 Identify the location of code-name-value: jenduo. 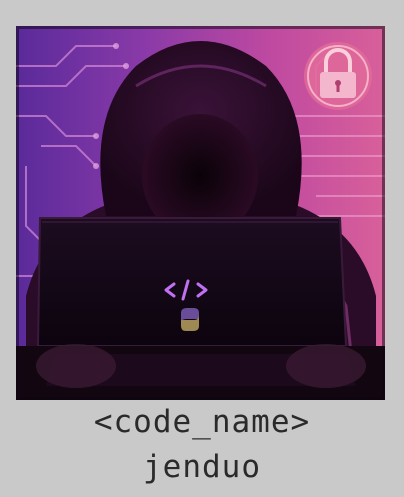
(202, 467).